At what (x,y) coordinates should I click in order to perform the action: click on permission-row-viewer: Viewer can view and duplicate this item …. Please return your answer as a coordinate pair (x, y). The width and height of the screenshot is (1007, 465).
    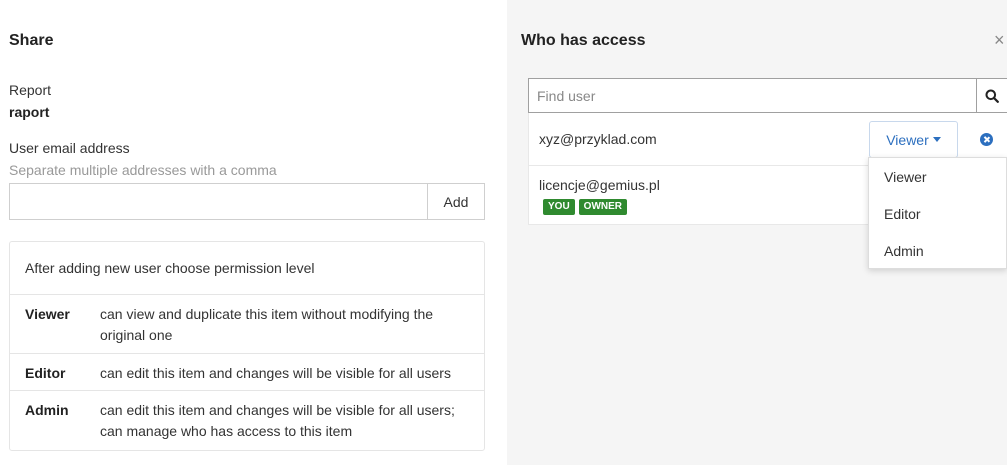
    Looking at the image, I should click on (247, 324).